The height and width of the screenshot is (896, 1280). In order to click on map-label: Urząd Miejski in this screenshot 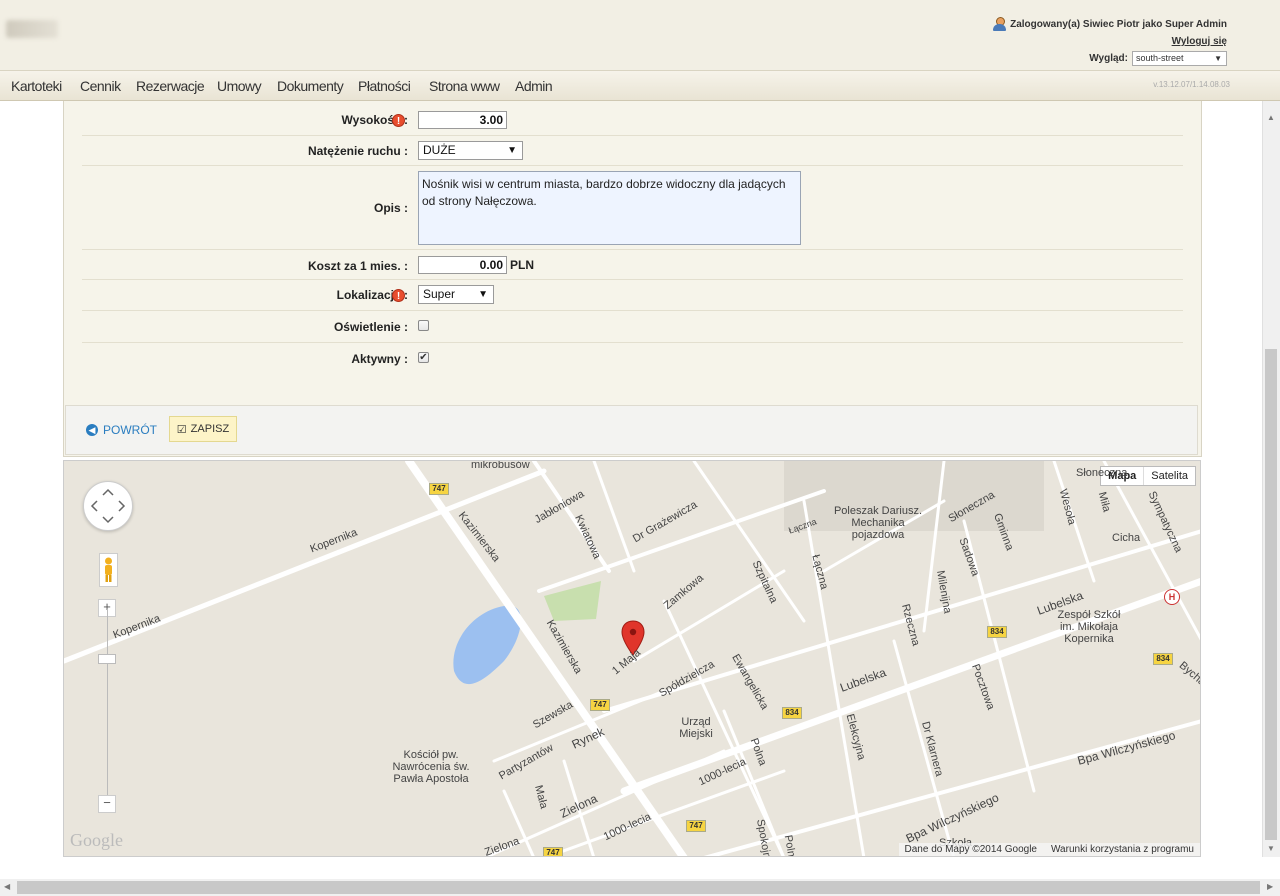, I will do `click(696, 728)`.